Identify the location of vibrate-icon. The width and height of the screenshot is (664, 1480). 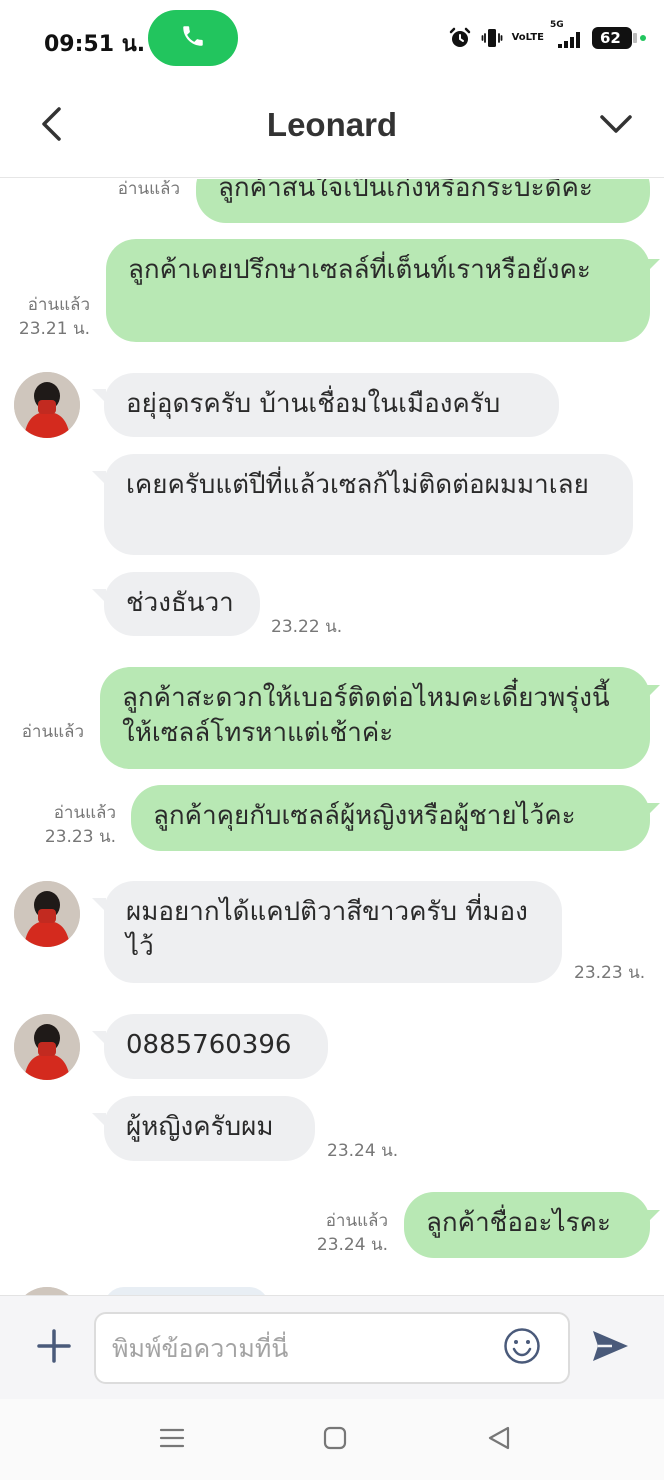
(492, 38).